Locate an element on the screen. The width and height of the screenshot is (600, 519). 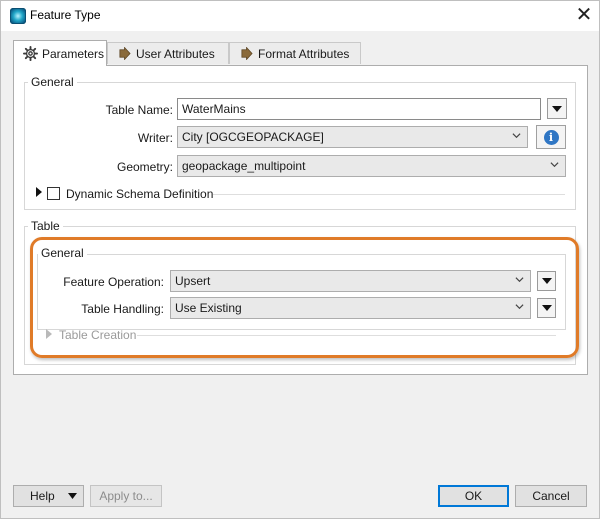
ok-button: OK is located at coordinates (473, 496).